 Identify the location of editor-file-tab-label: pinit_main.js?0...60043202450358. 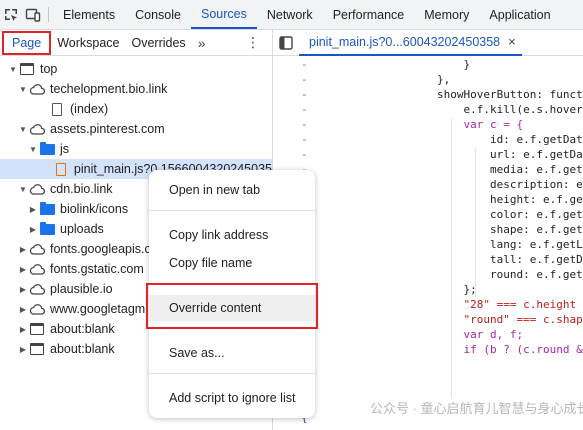
(405, 41).